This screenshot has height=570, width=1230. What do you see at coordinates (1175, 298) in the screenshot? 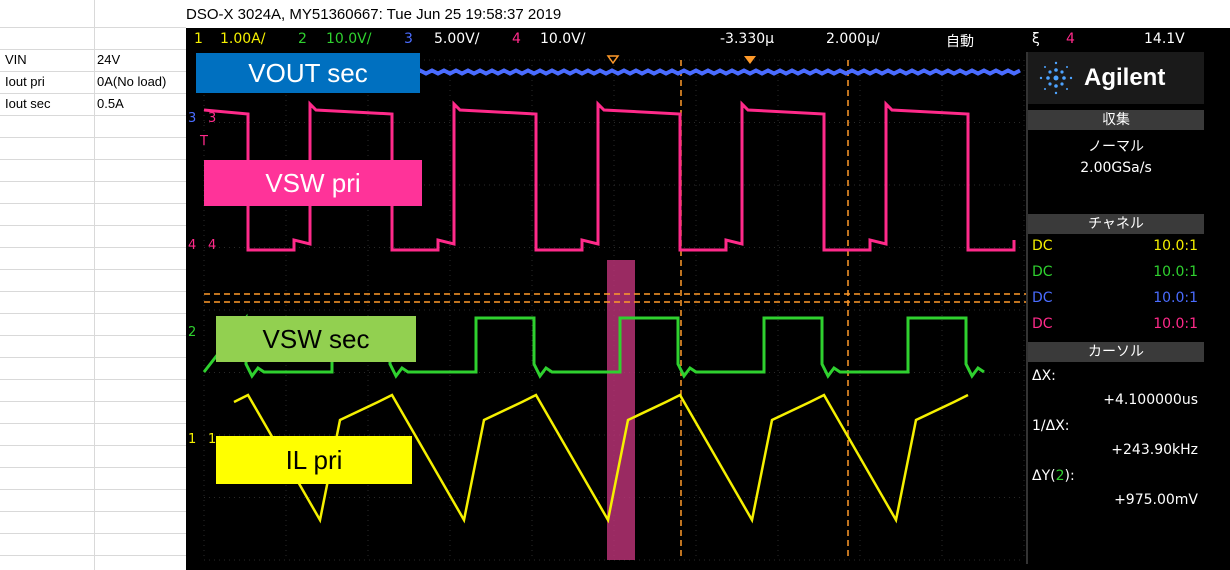
I see `ch3-probe: 10.0:1` at bounding box center [1175, 298].